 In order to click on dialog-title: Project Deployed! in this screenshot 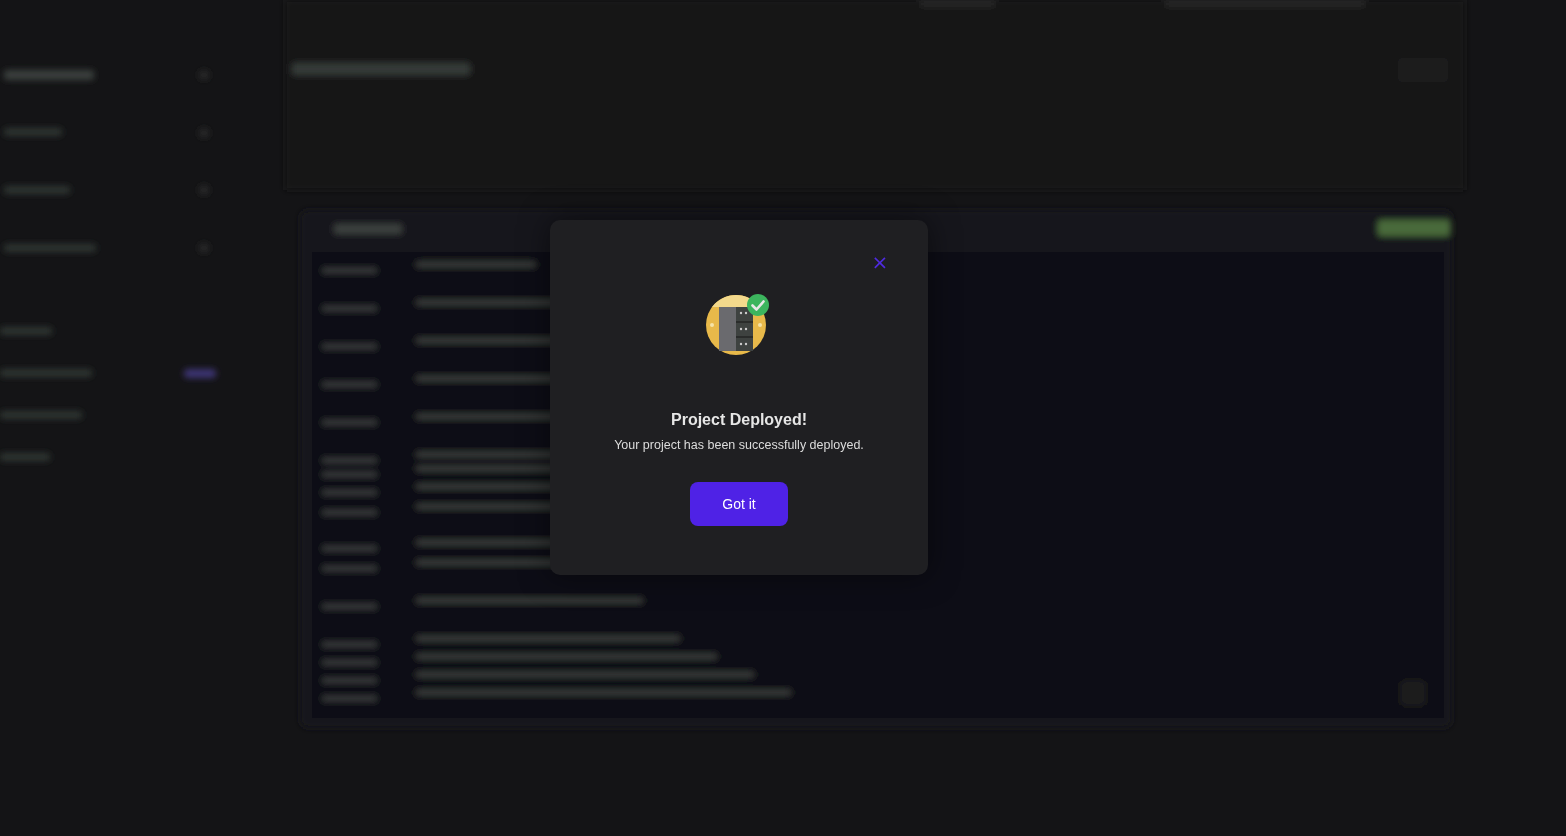, I will do `click(739, 420)`.